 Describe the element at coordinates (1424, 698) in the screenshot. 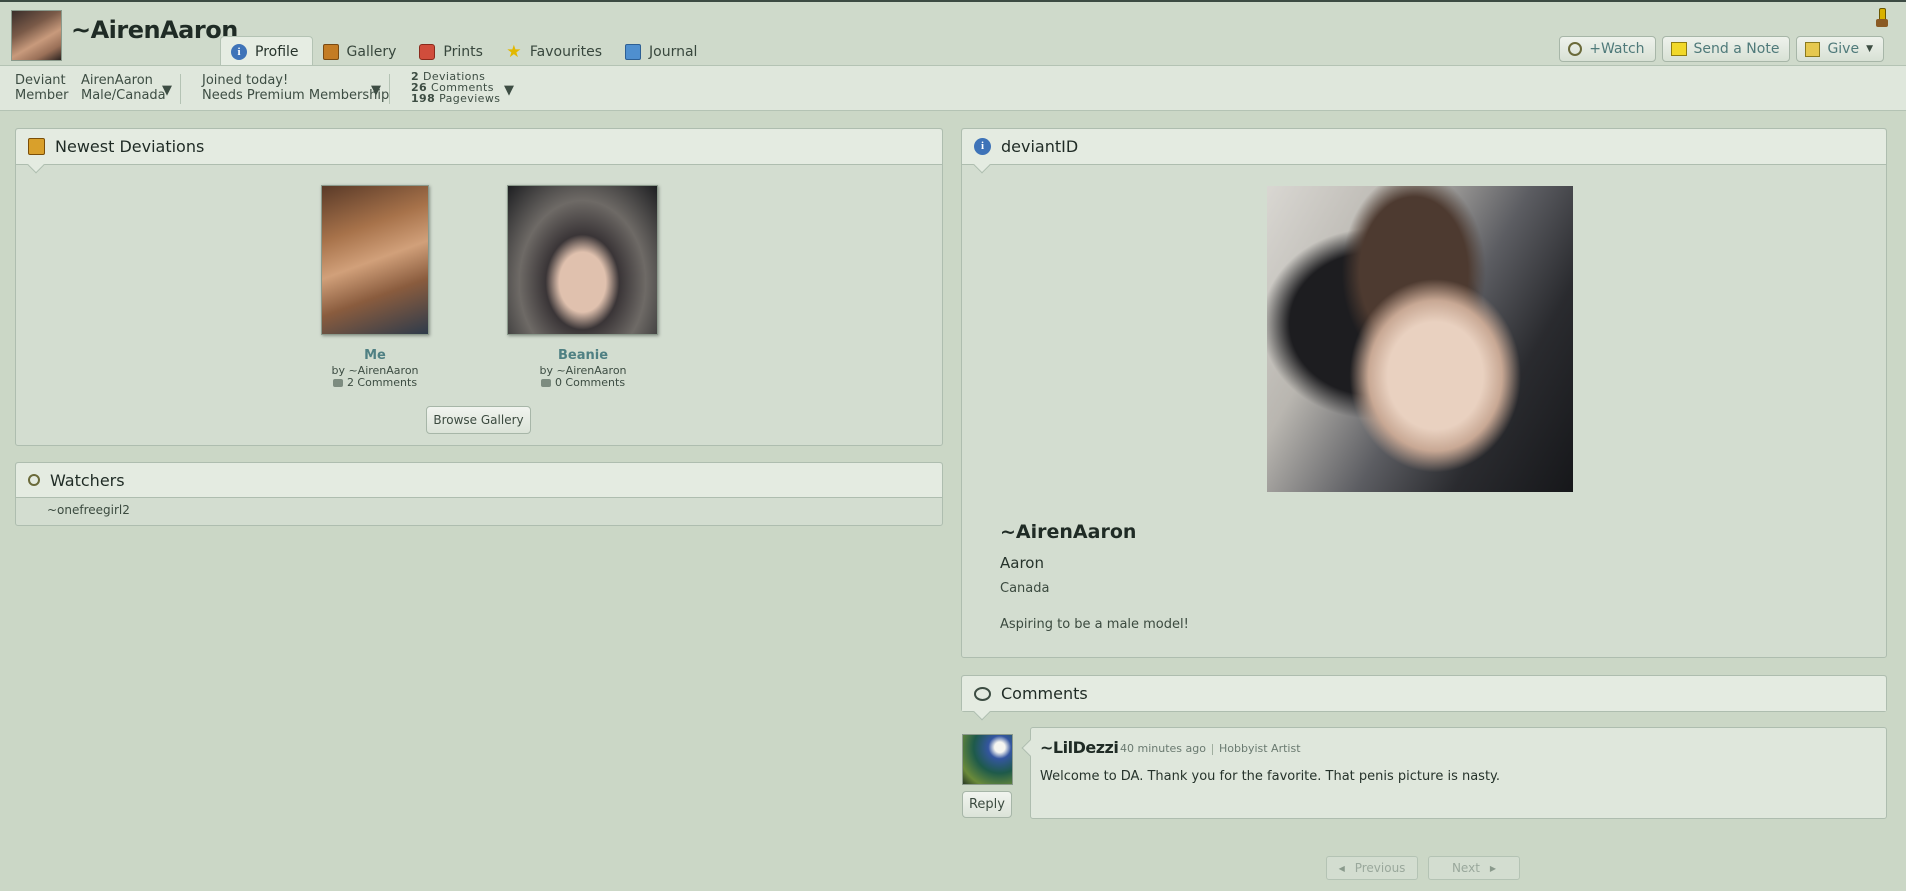

I see `comments-panel: Comments` at that location.